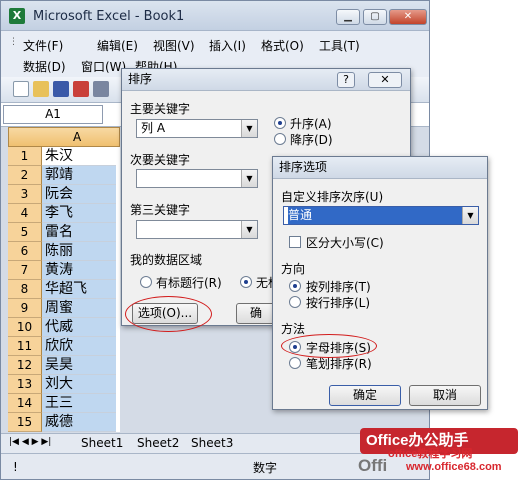  What do you see at coordinates (174, 45) in the screenshot?
I see `menu-view: 视图(V)` at bounding box center [174, 45].